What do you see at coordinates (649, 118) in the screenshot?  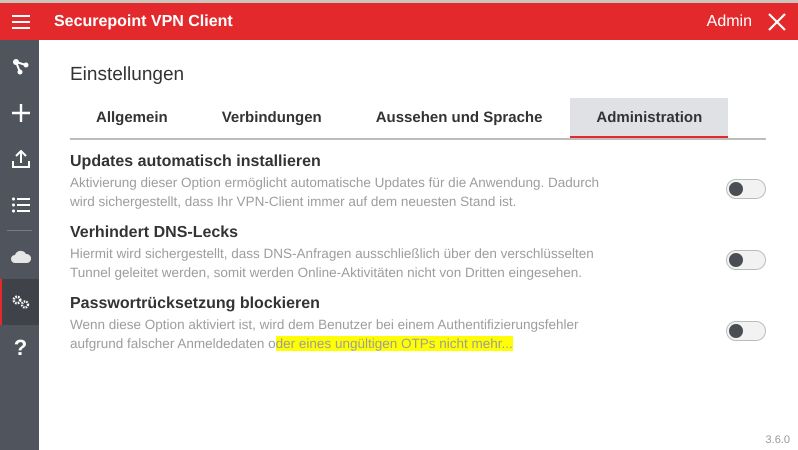 I see `tab: Administration` at bounding box center [649, 118].